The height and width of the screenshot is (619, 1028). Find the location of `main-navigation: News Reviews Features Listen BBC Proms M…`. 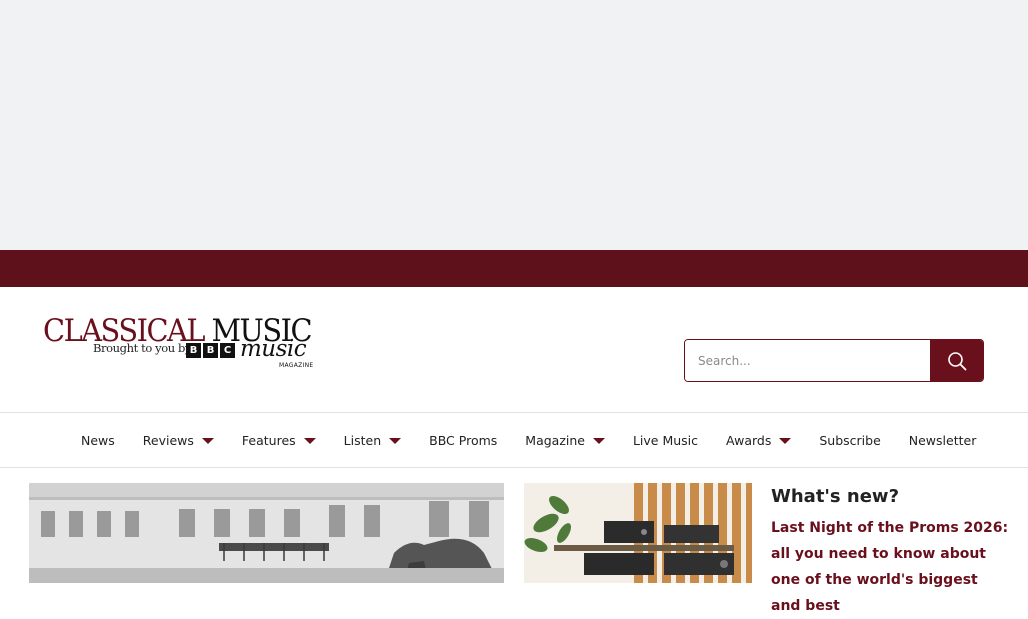

main-navigation: News Reviews Features Listen BBC Proms M… is located at coordinates (514, 440).